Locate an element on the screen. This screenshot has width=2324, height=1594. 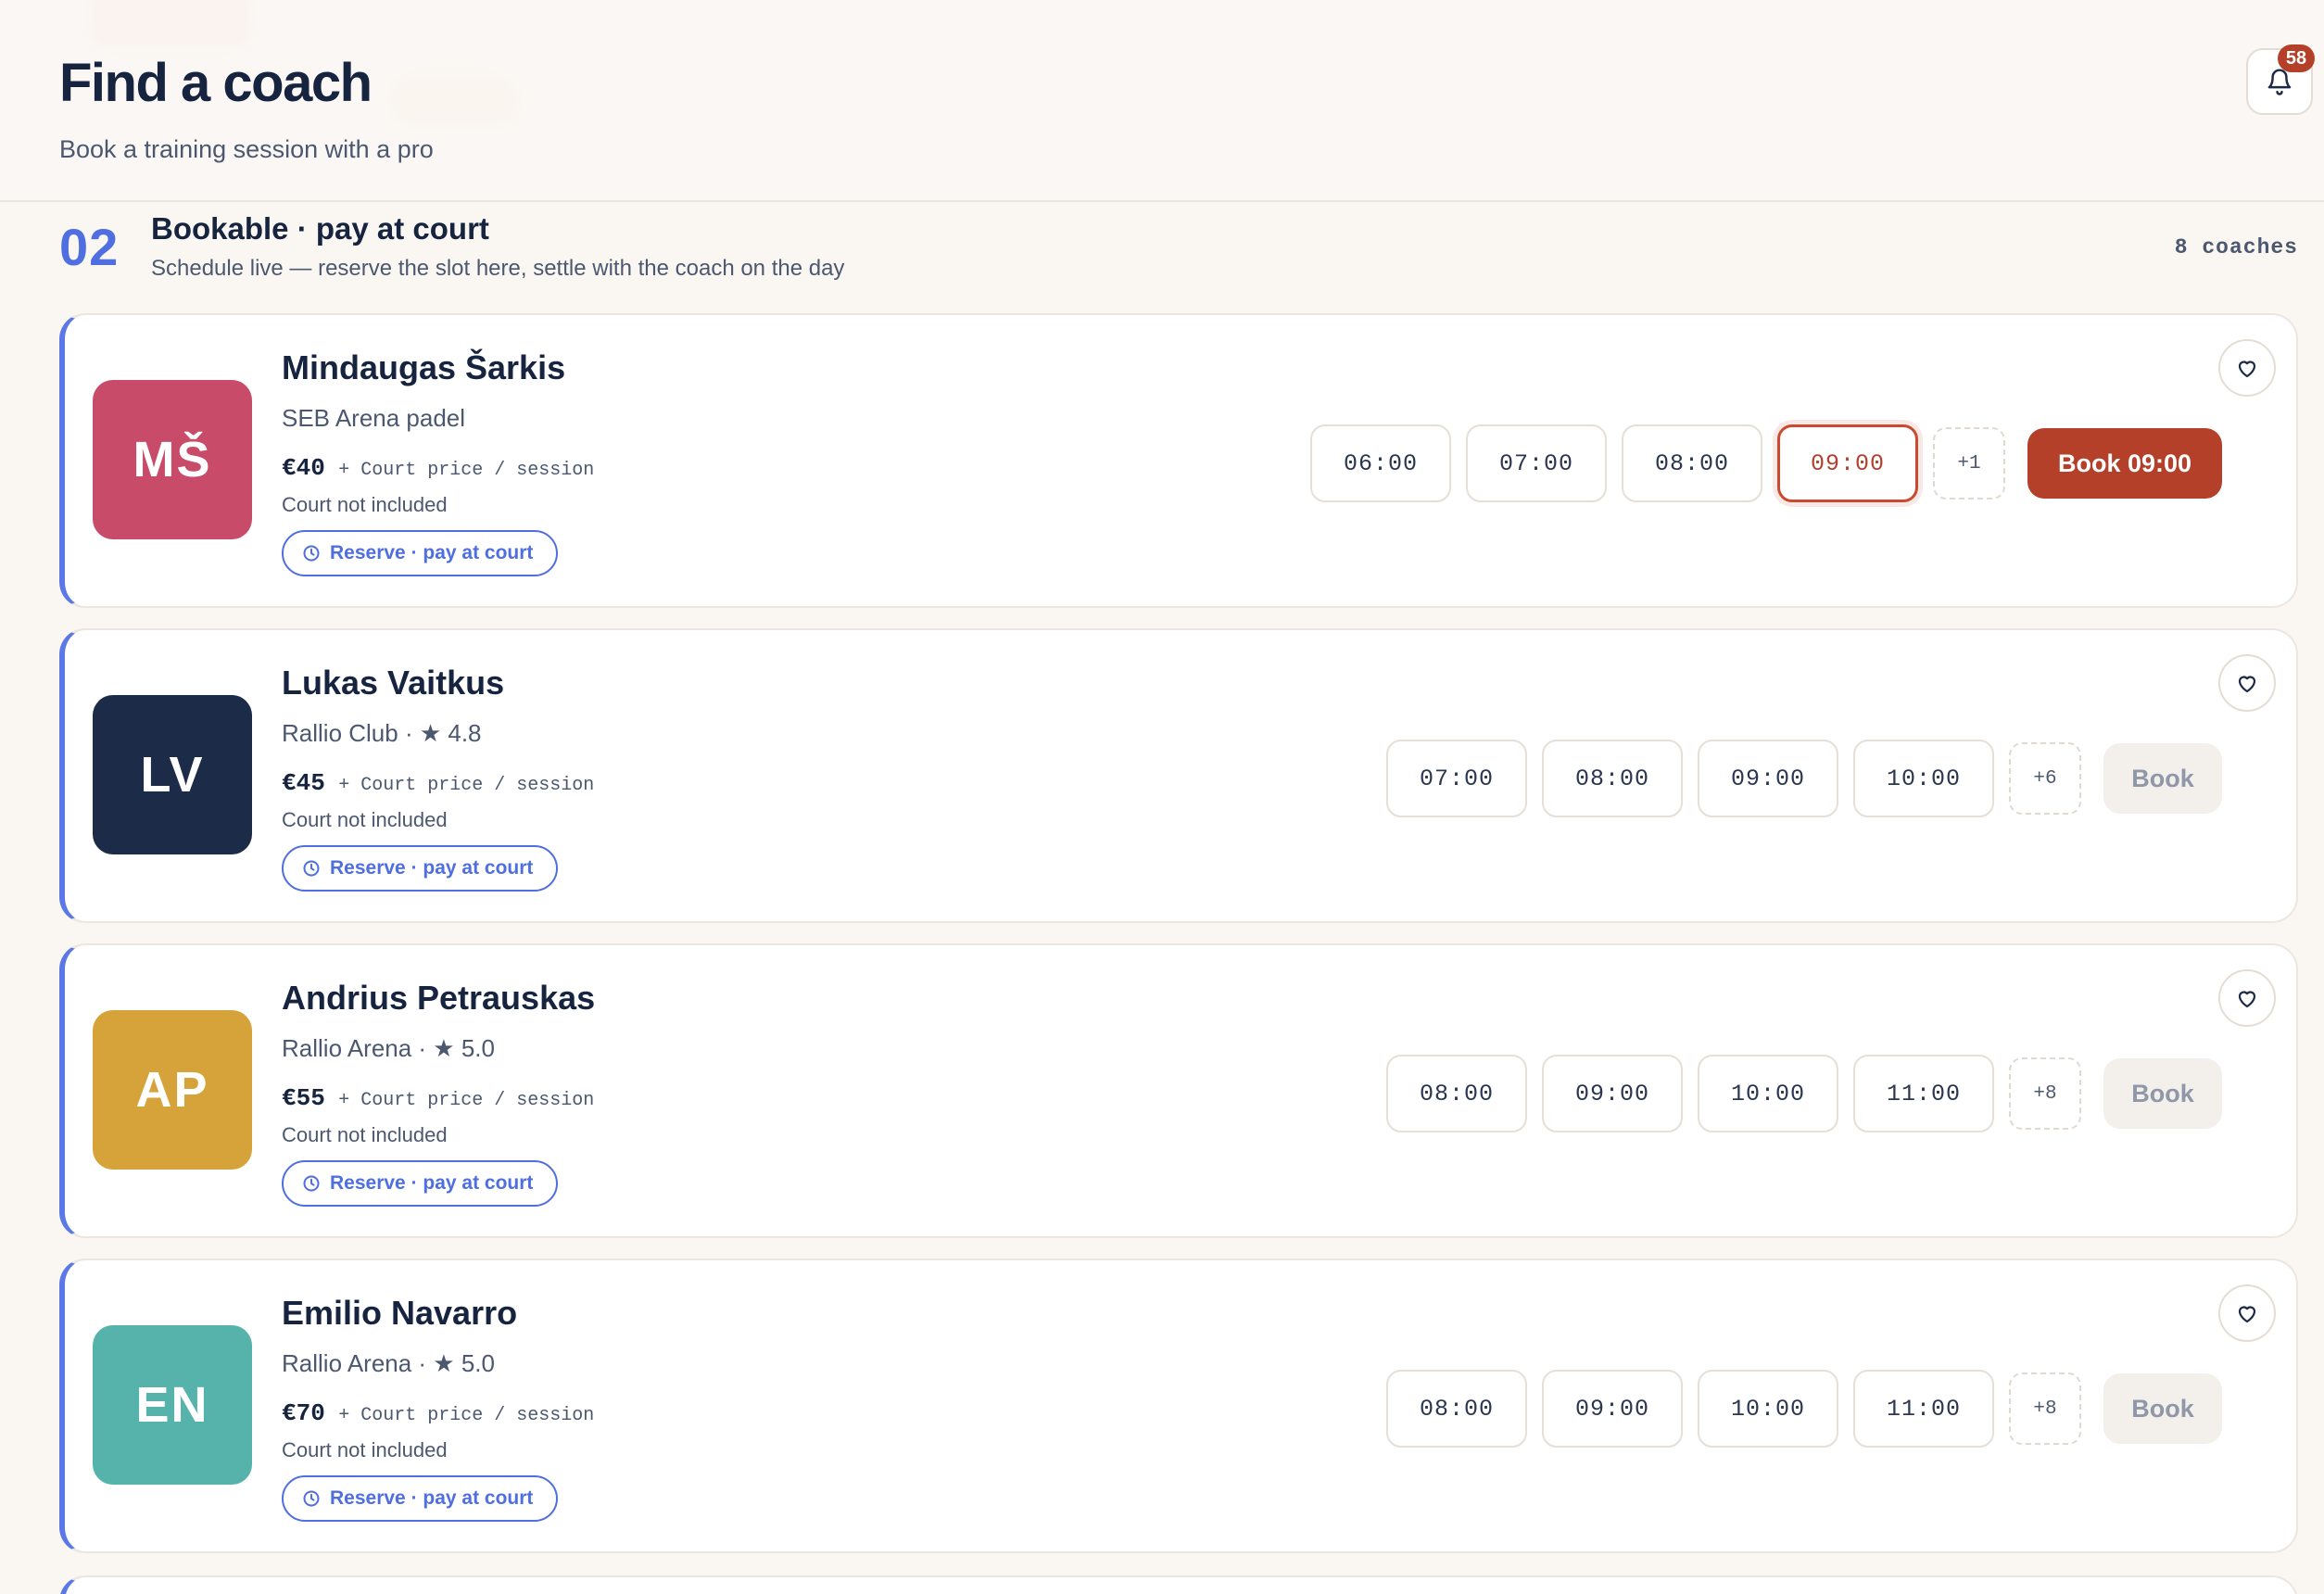
price-line: €40 + Court price / session is located at coordinates (438, 468).